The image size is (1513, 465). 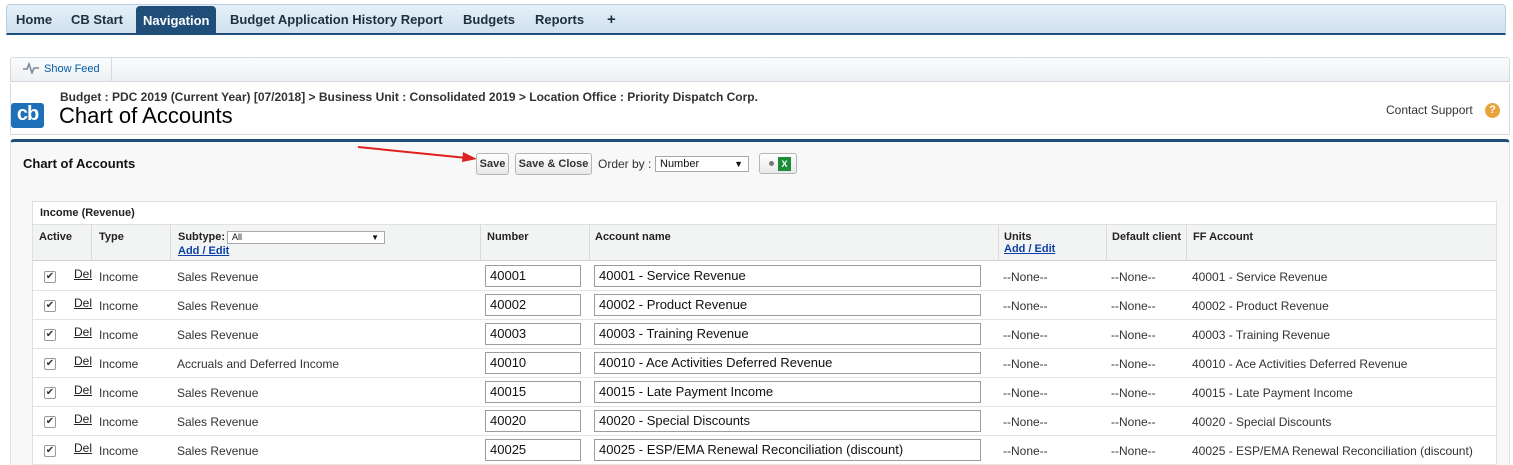 What do you see at coordinates (72, 69) in the screenshot?
I see `show-feed-label: Show Feed` at bounding box center [72, 69].